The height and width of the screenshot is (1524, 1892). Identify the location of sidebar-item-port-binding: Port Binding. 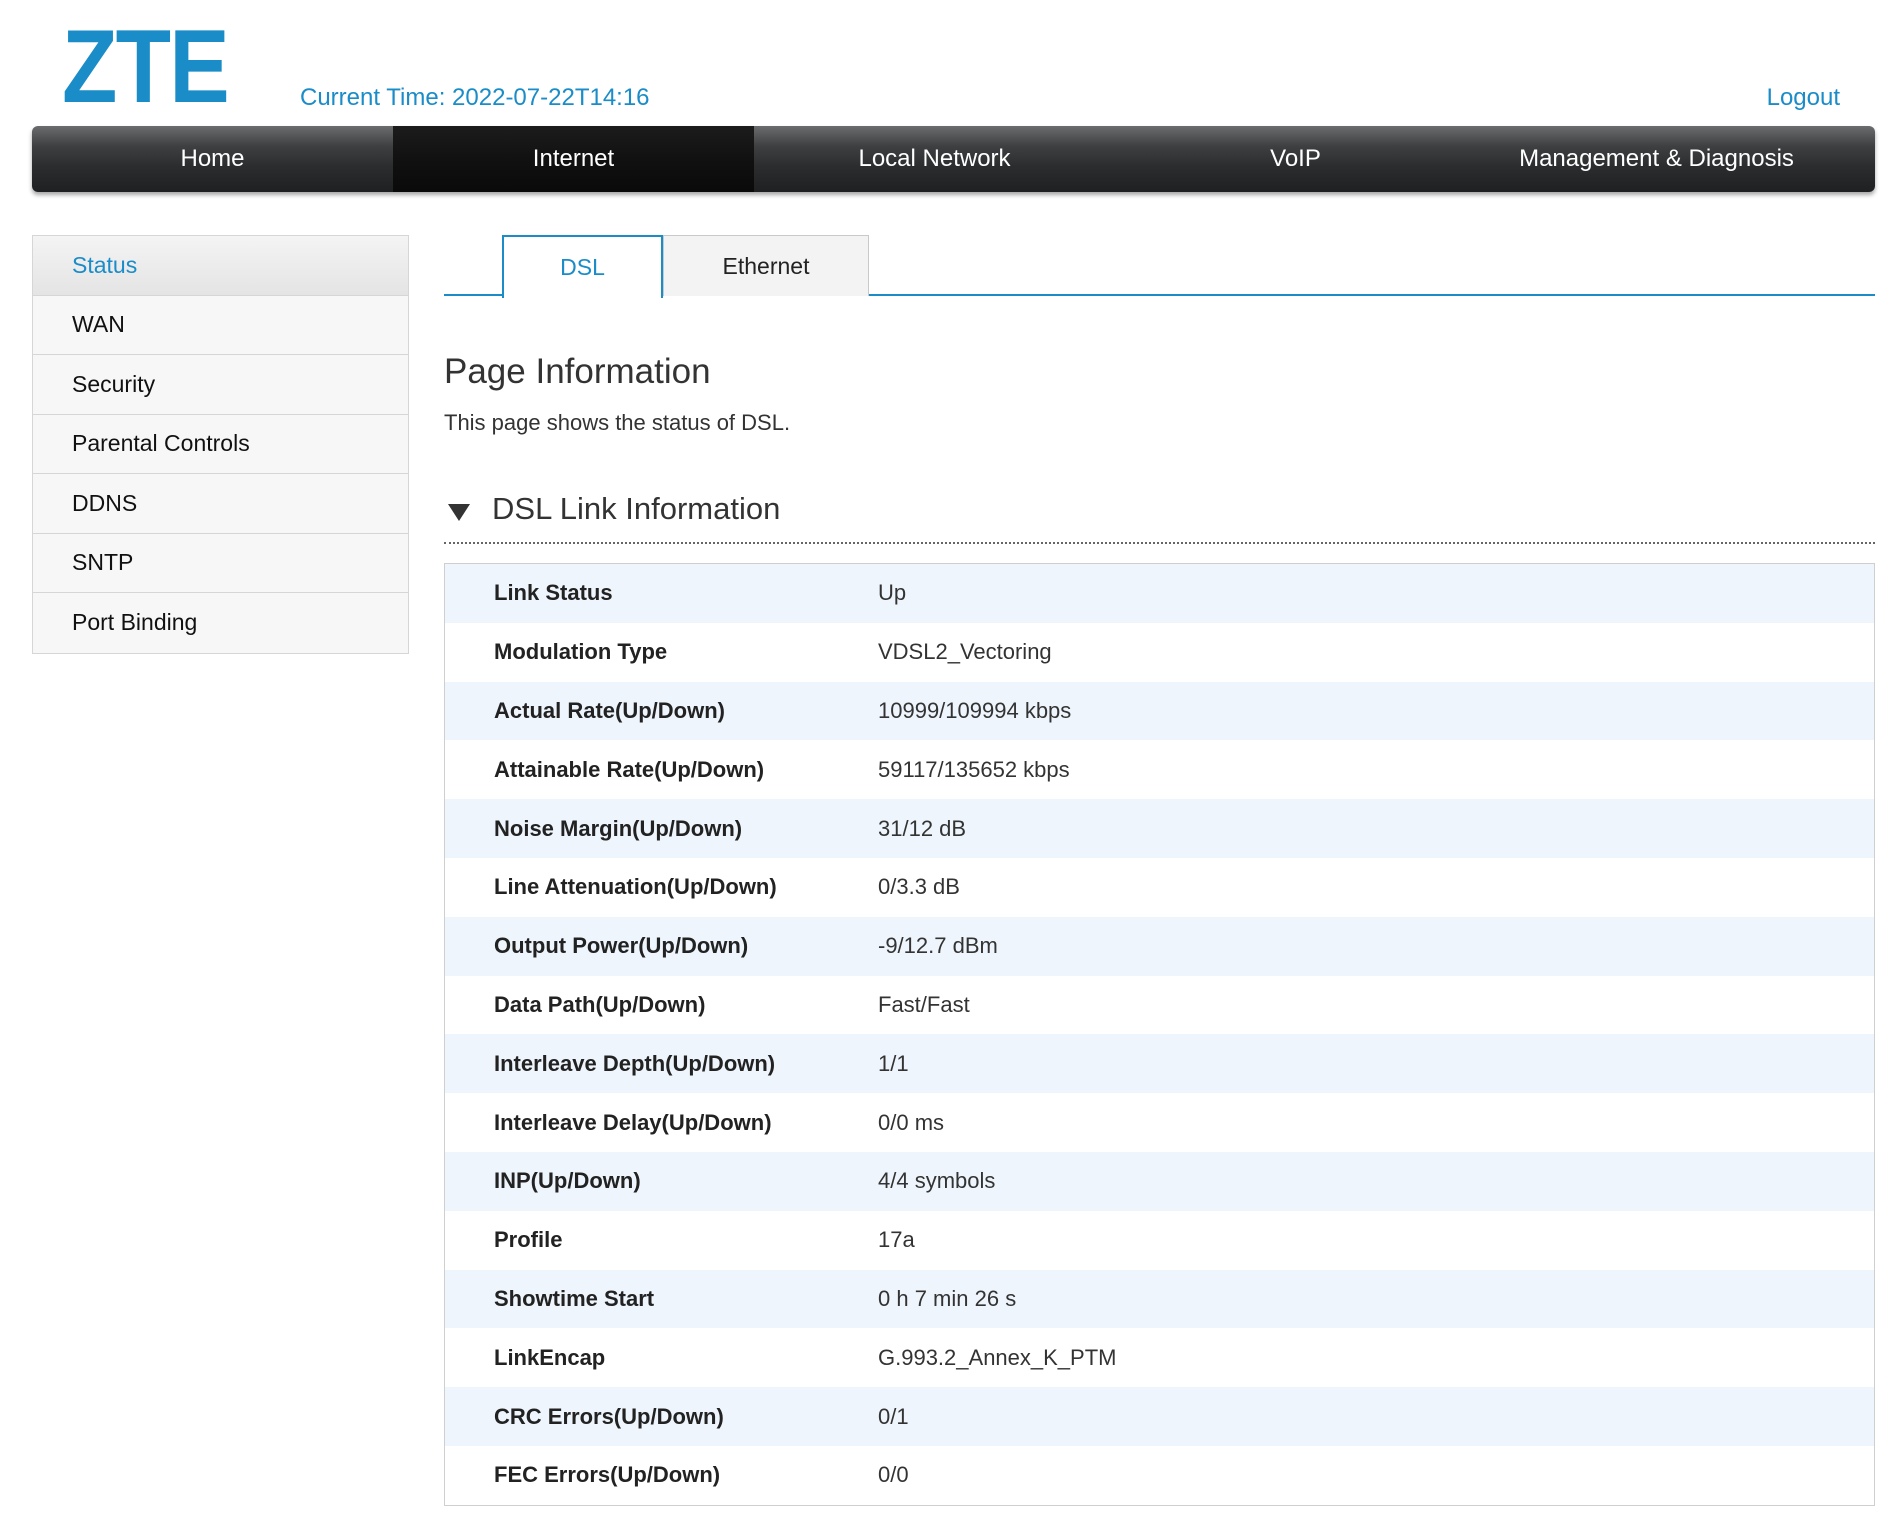
(220, 623).